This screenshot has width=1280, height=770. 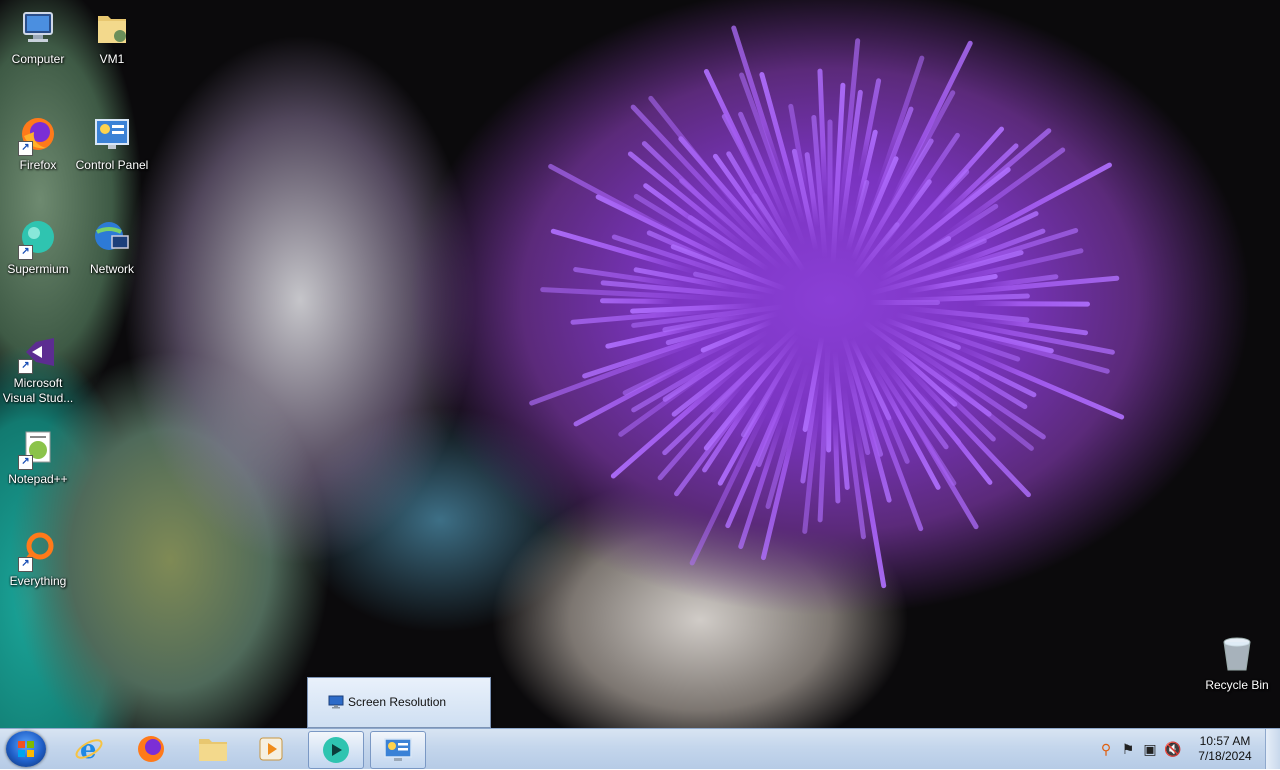 I want to click on network-status-icon: ▣, so click(x=1150, y=749).